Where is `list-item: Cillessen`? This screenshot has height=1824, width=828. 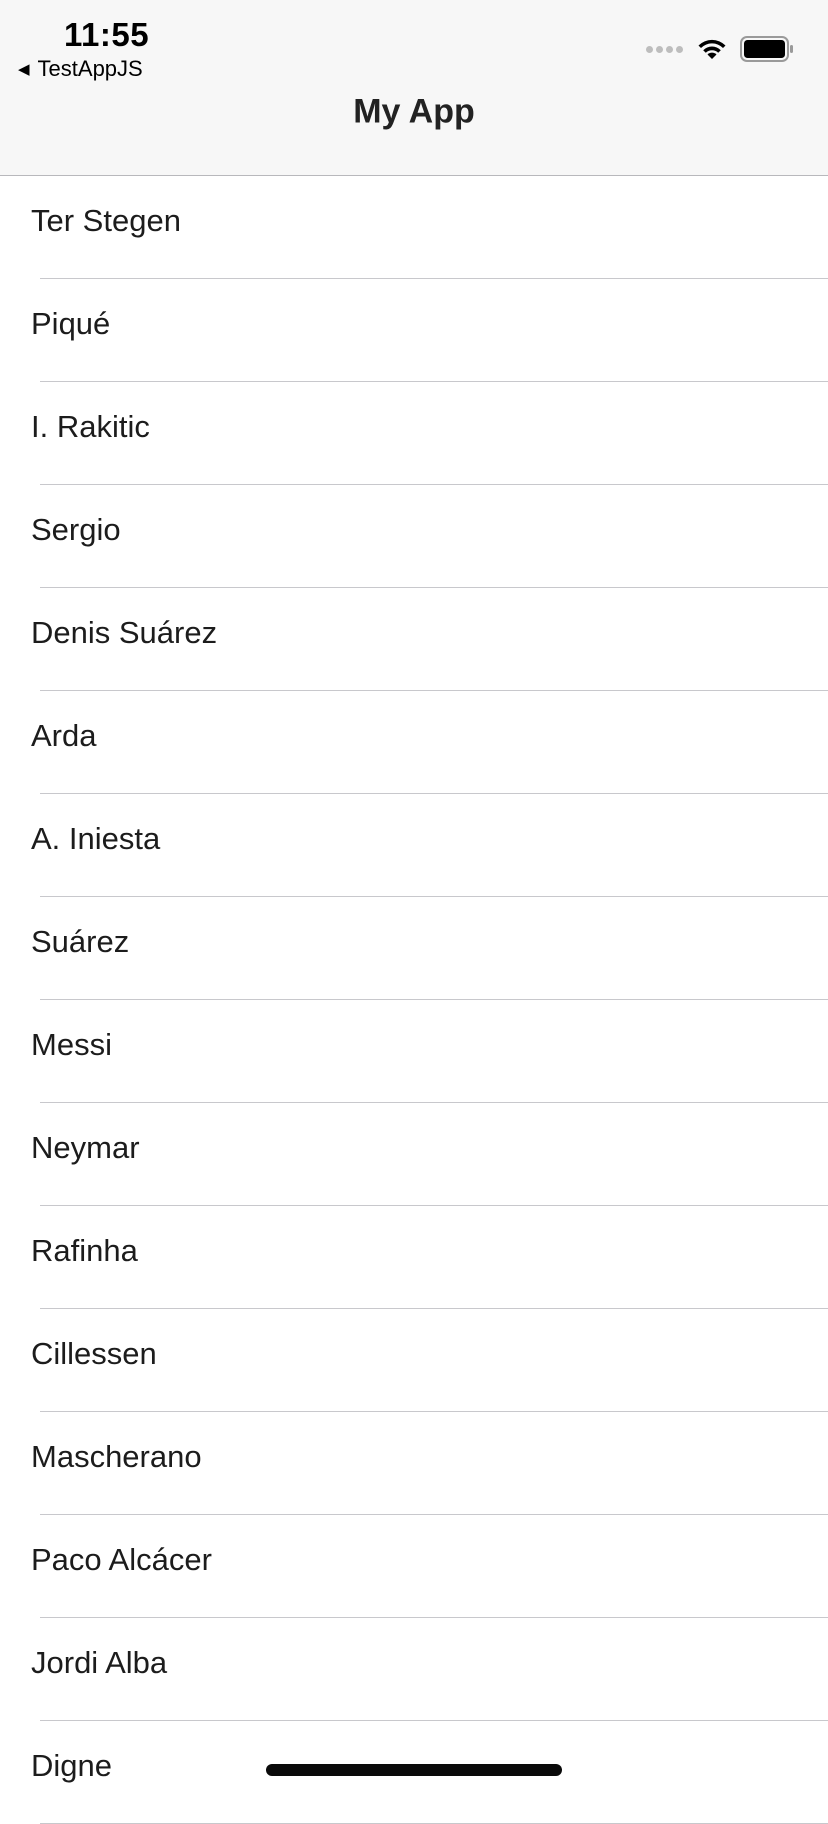 list-item: Cillessen is located at coordinates (414, 1360).